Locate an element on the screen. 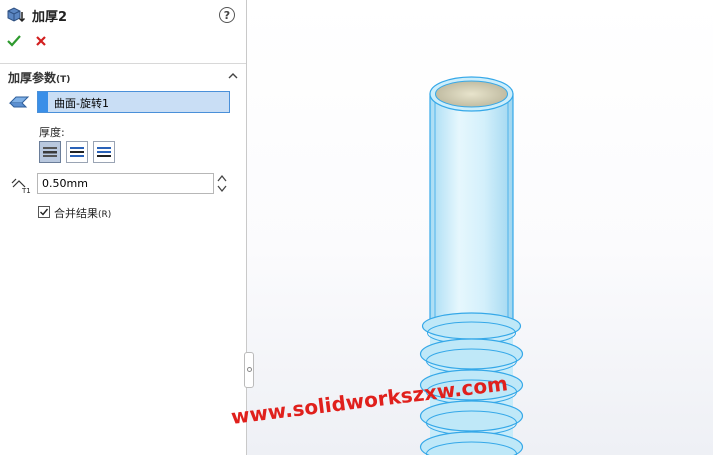 This screenshot has width=713, height=455. cancel-x-icon is located at coordinates (41, 41).